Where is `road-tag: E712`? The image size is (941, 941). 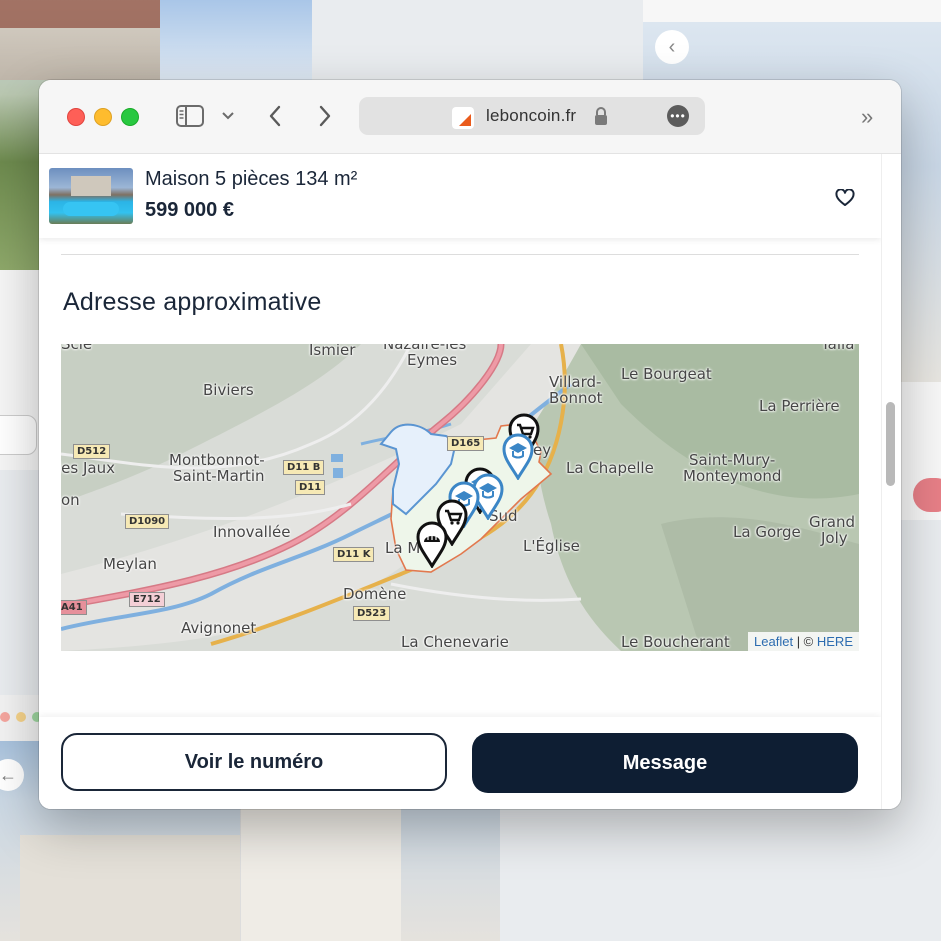
road-tag: E712 is located at coordinates (147, 599).